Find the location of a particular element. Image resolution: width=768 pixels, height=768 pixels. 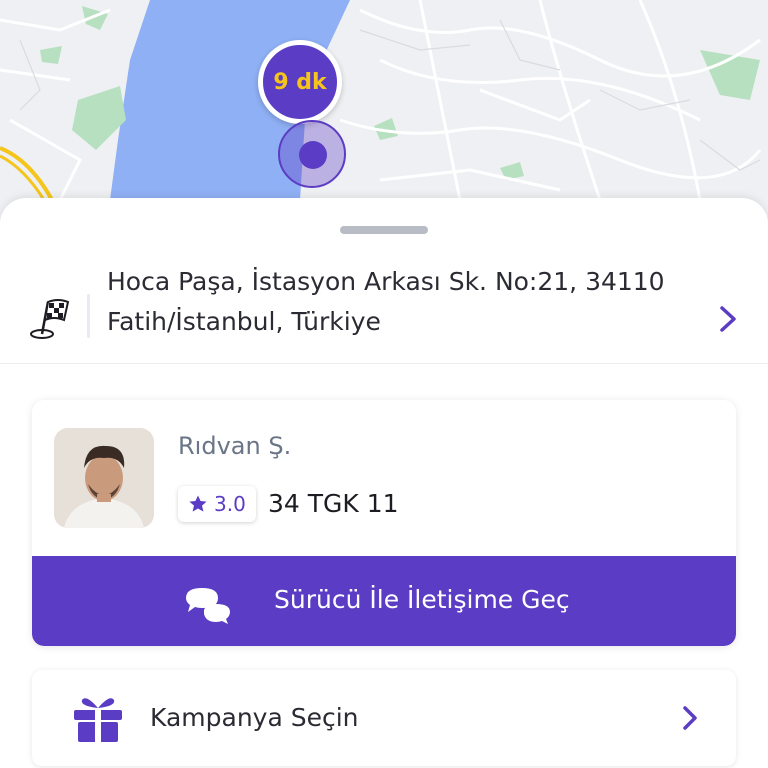

driver-location-marker is located at coordinates (312, 154).